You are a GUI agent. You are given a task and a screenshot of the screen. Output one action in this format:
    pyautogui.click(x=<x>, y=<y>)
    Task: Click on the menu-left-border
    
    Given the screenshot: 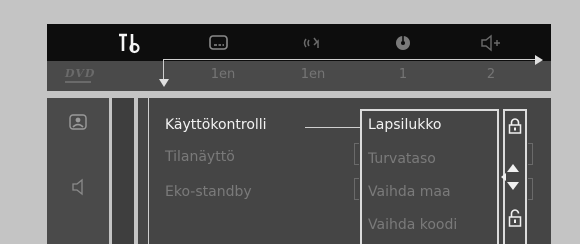 What is the action you would take?
    pyautogui.click(x=148, y=171)
    